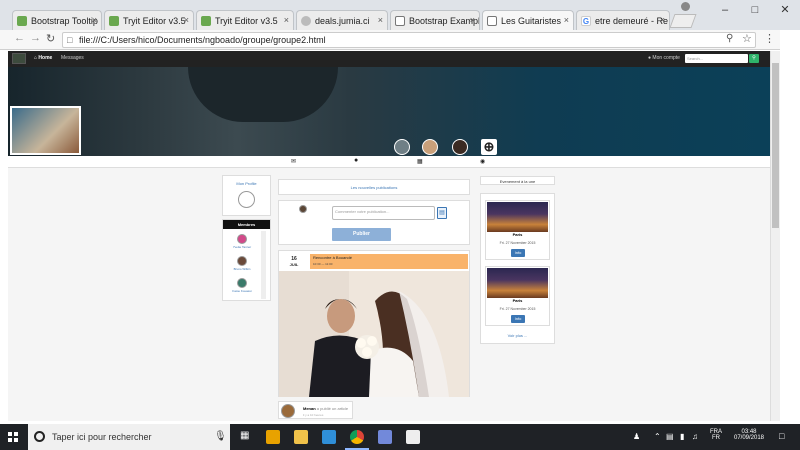  I want to click on task-view-icon: ▦, so click(244, 435).